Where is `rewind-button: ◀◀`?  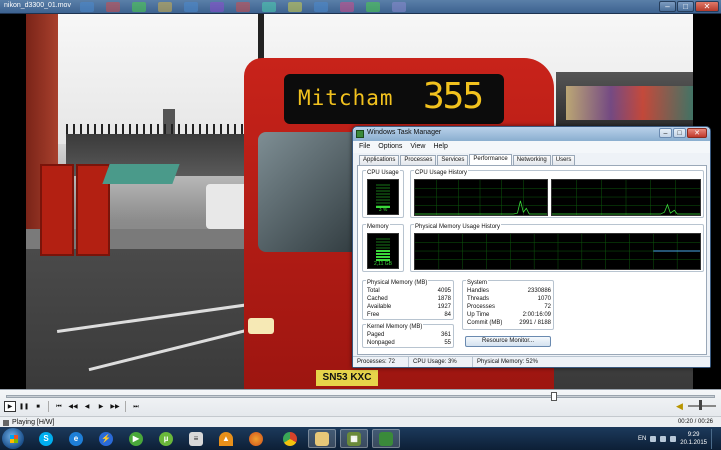
rewind-button: ◀◀ is located at coordinates (73, 406).